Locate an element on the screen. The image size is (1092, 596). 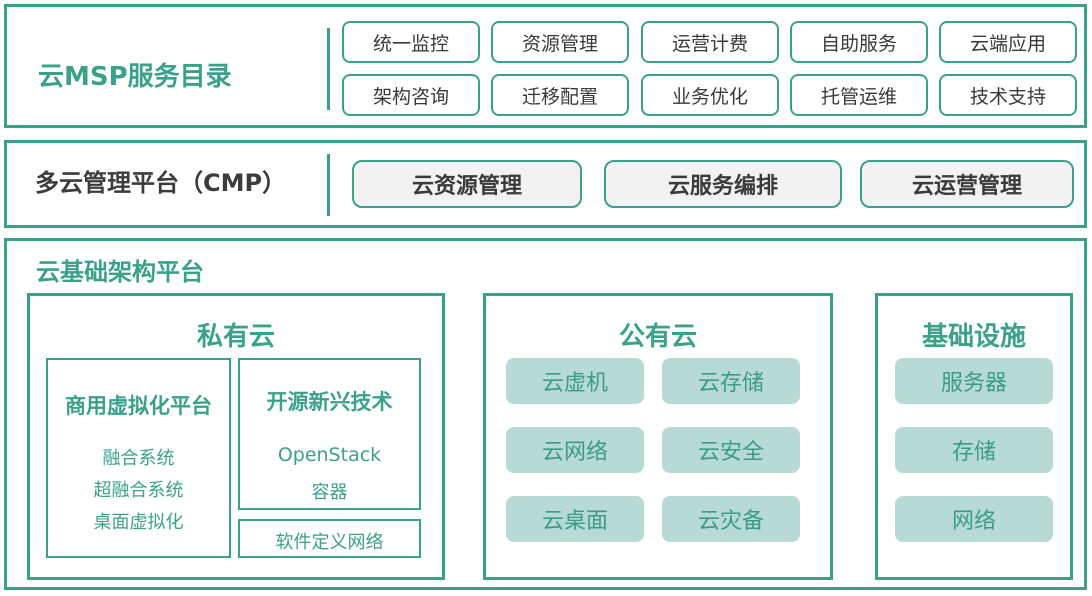
public-cloud-network: 云网络 is located at coordinates (575, 450).